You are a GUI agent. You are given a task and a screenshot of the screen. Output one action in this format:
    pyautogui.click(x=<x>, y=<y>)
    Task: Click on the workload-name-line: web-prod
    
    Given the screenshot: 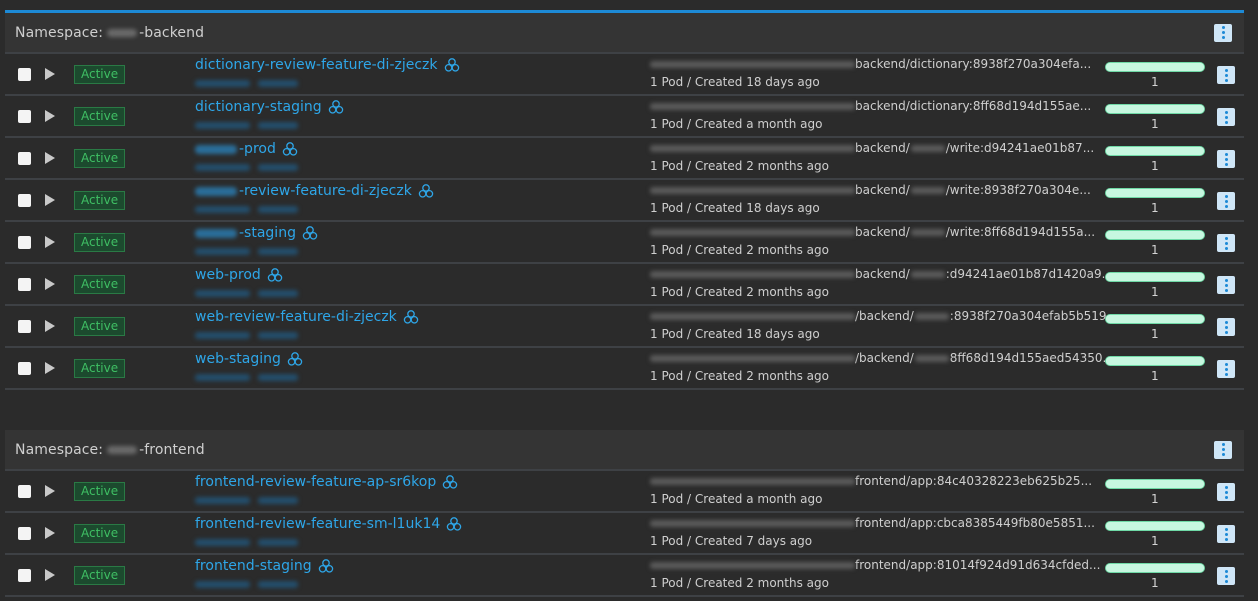 What is the action you would take?
    pyautogui.click(x=239, y=275)
    